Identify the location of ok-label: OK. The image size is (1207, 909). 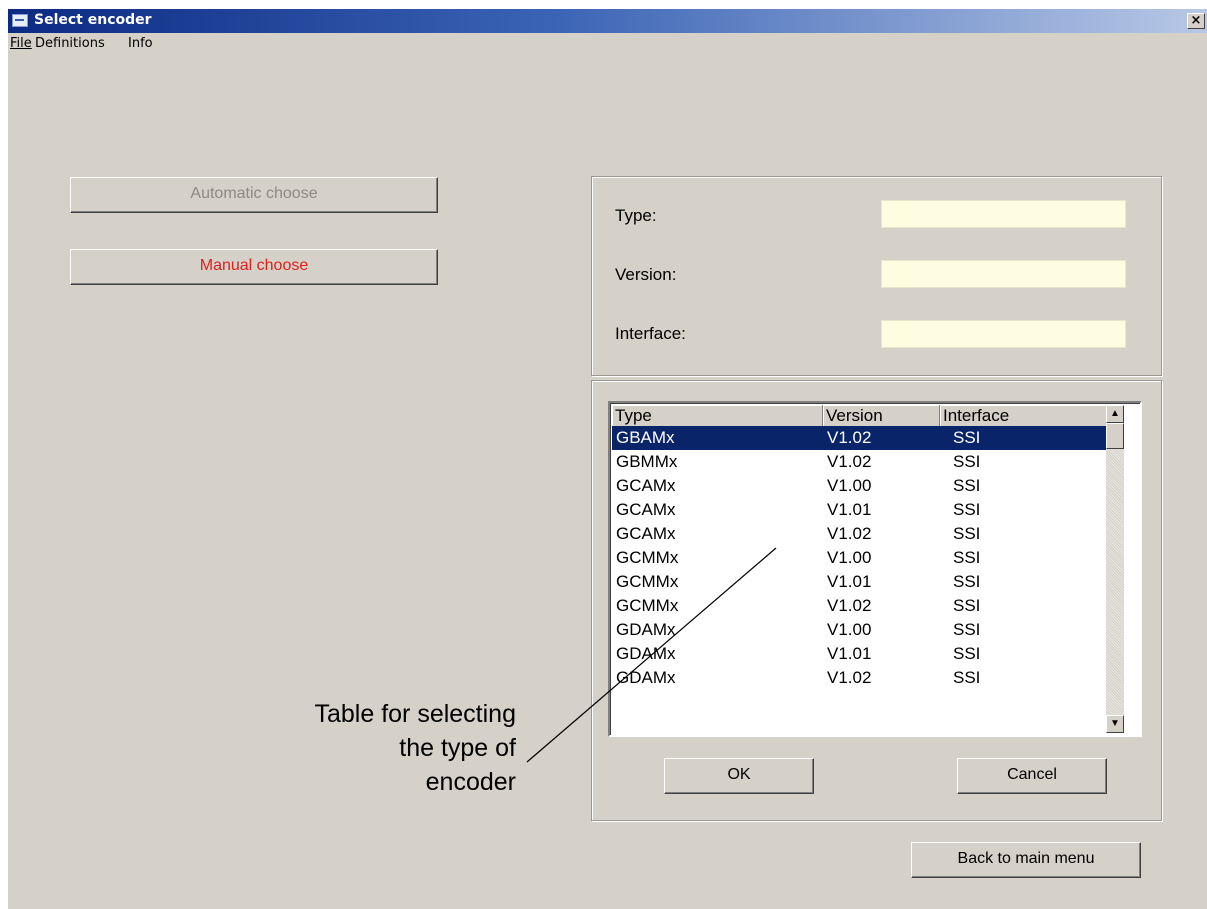
(739, 774).